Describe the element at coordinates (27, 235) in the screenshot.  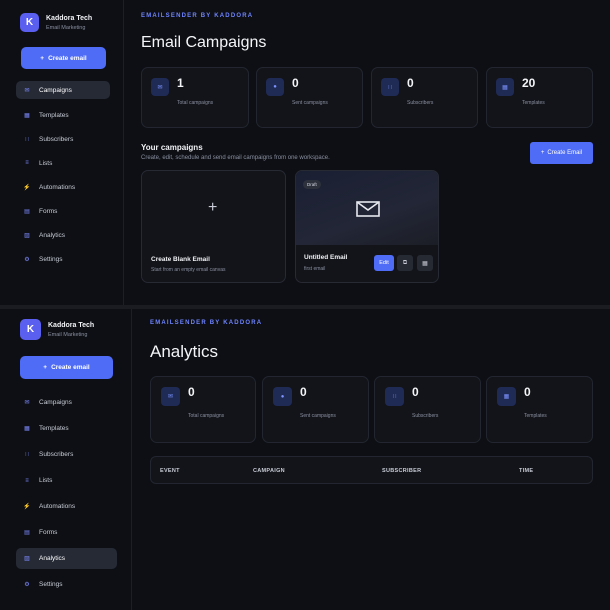
I see `analytics-icon: ▨` at that location.